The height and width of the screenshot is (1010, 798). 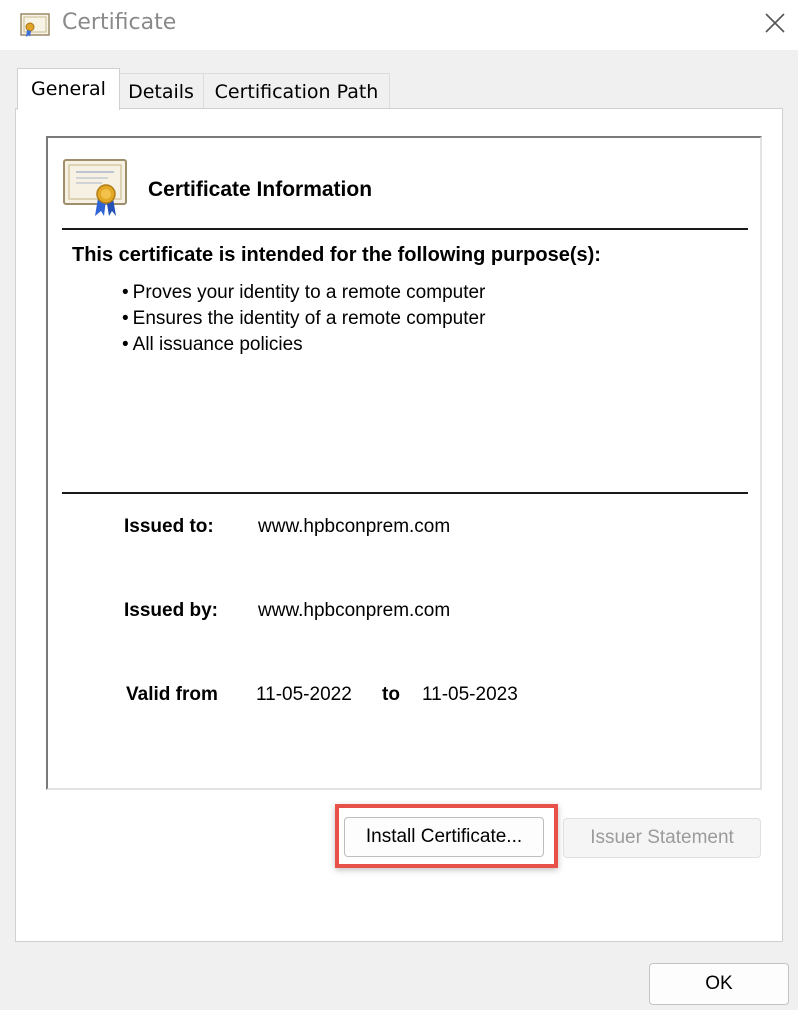 I want to click on valid-to-label: to, so click(x=391, y=694).